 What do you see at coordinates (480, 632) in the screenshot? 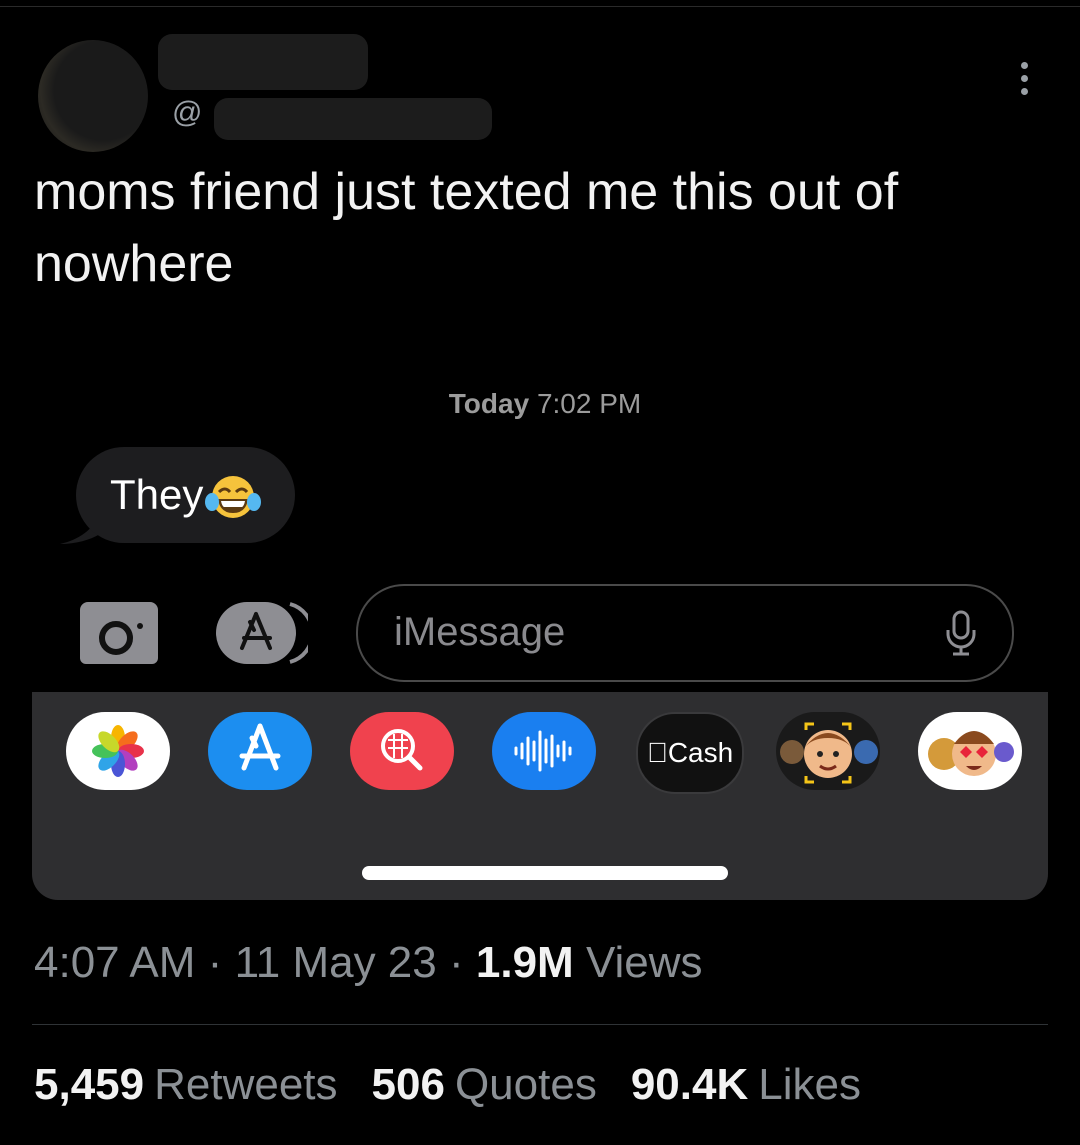
I see `input-placeholder: iMessage` at bounding box center [480, 632].